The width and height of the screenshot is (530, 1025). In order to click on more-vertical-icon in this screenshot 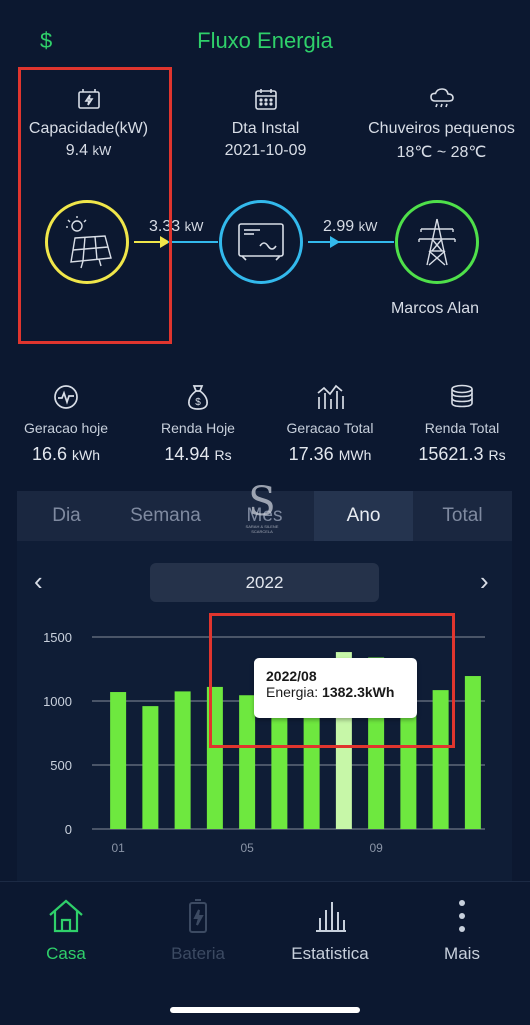, I will do `click(462, 916)`.